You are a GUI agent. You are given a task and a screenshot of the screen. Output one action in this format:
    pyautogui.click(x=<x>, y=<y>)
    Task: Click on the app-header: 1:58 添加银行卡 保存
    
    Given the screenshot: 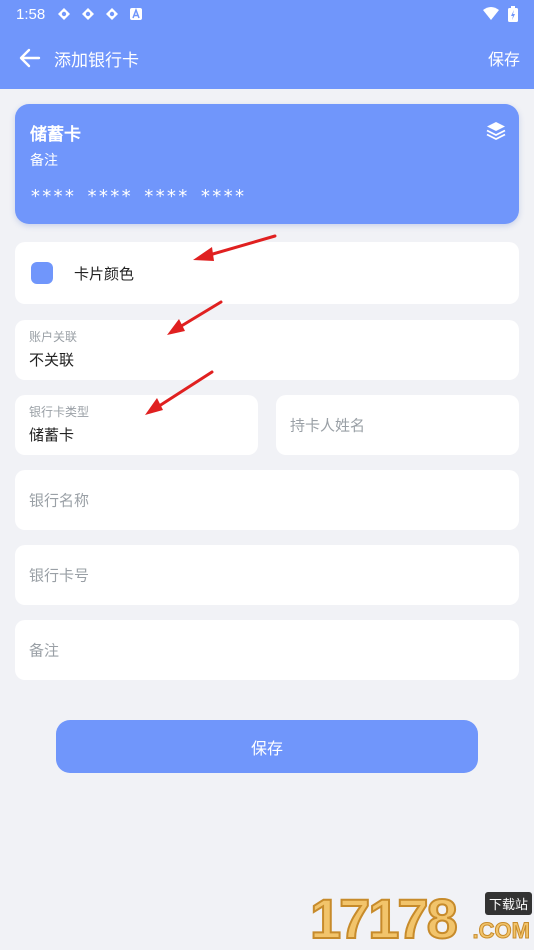 What is the action you would take?
    pyautogui.click(x=267, y=44)
    